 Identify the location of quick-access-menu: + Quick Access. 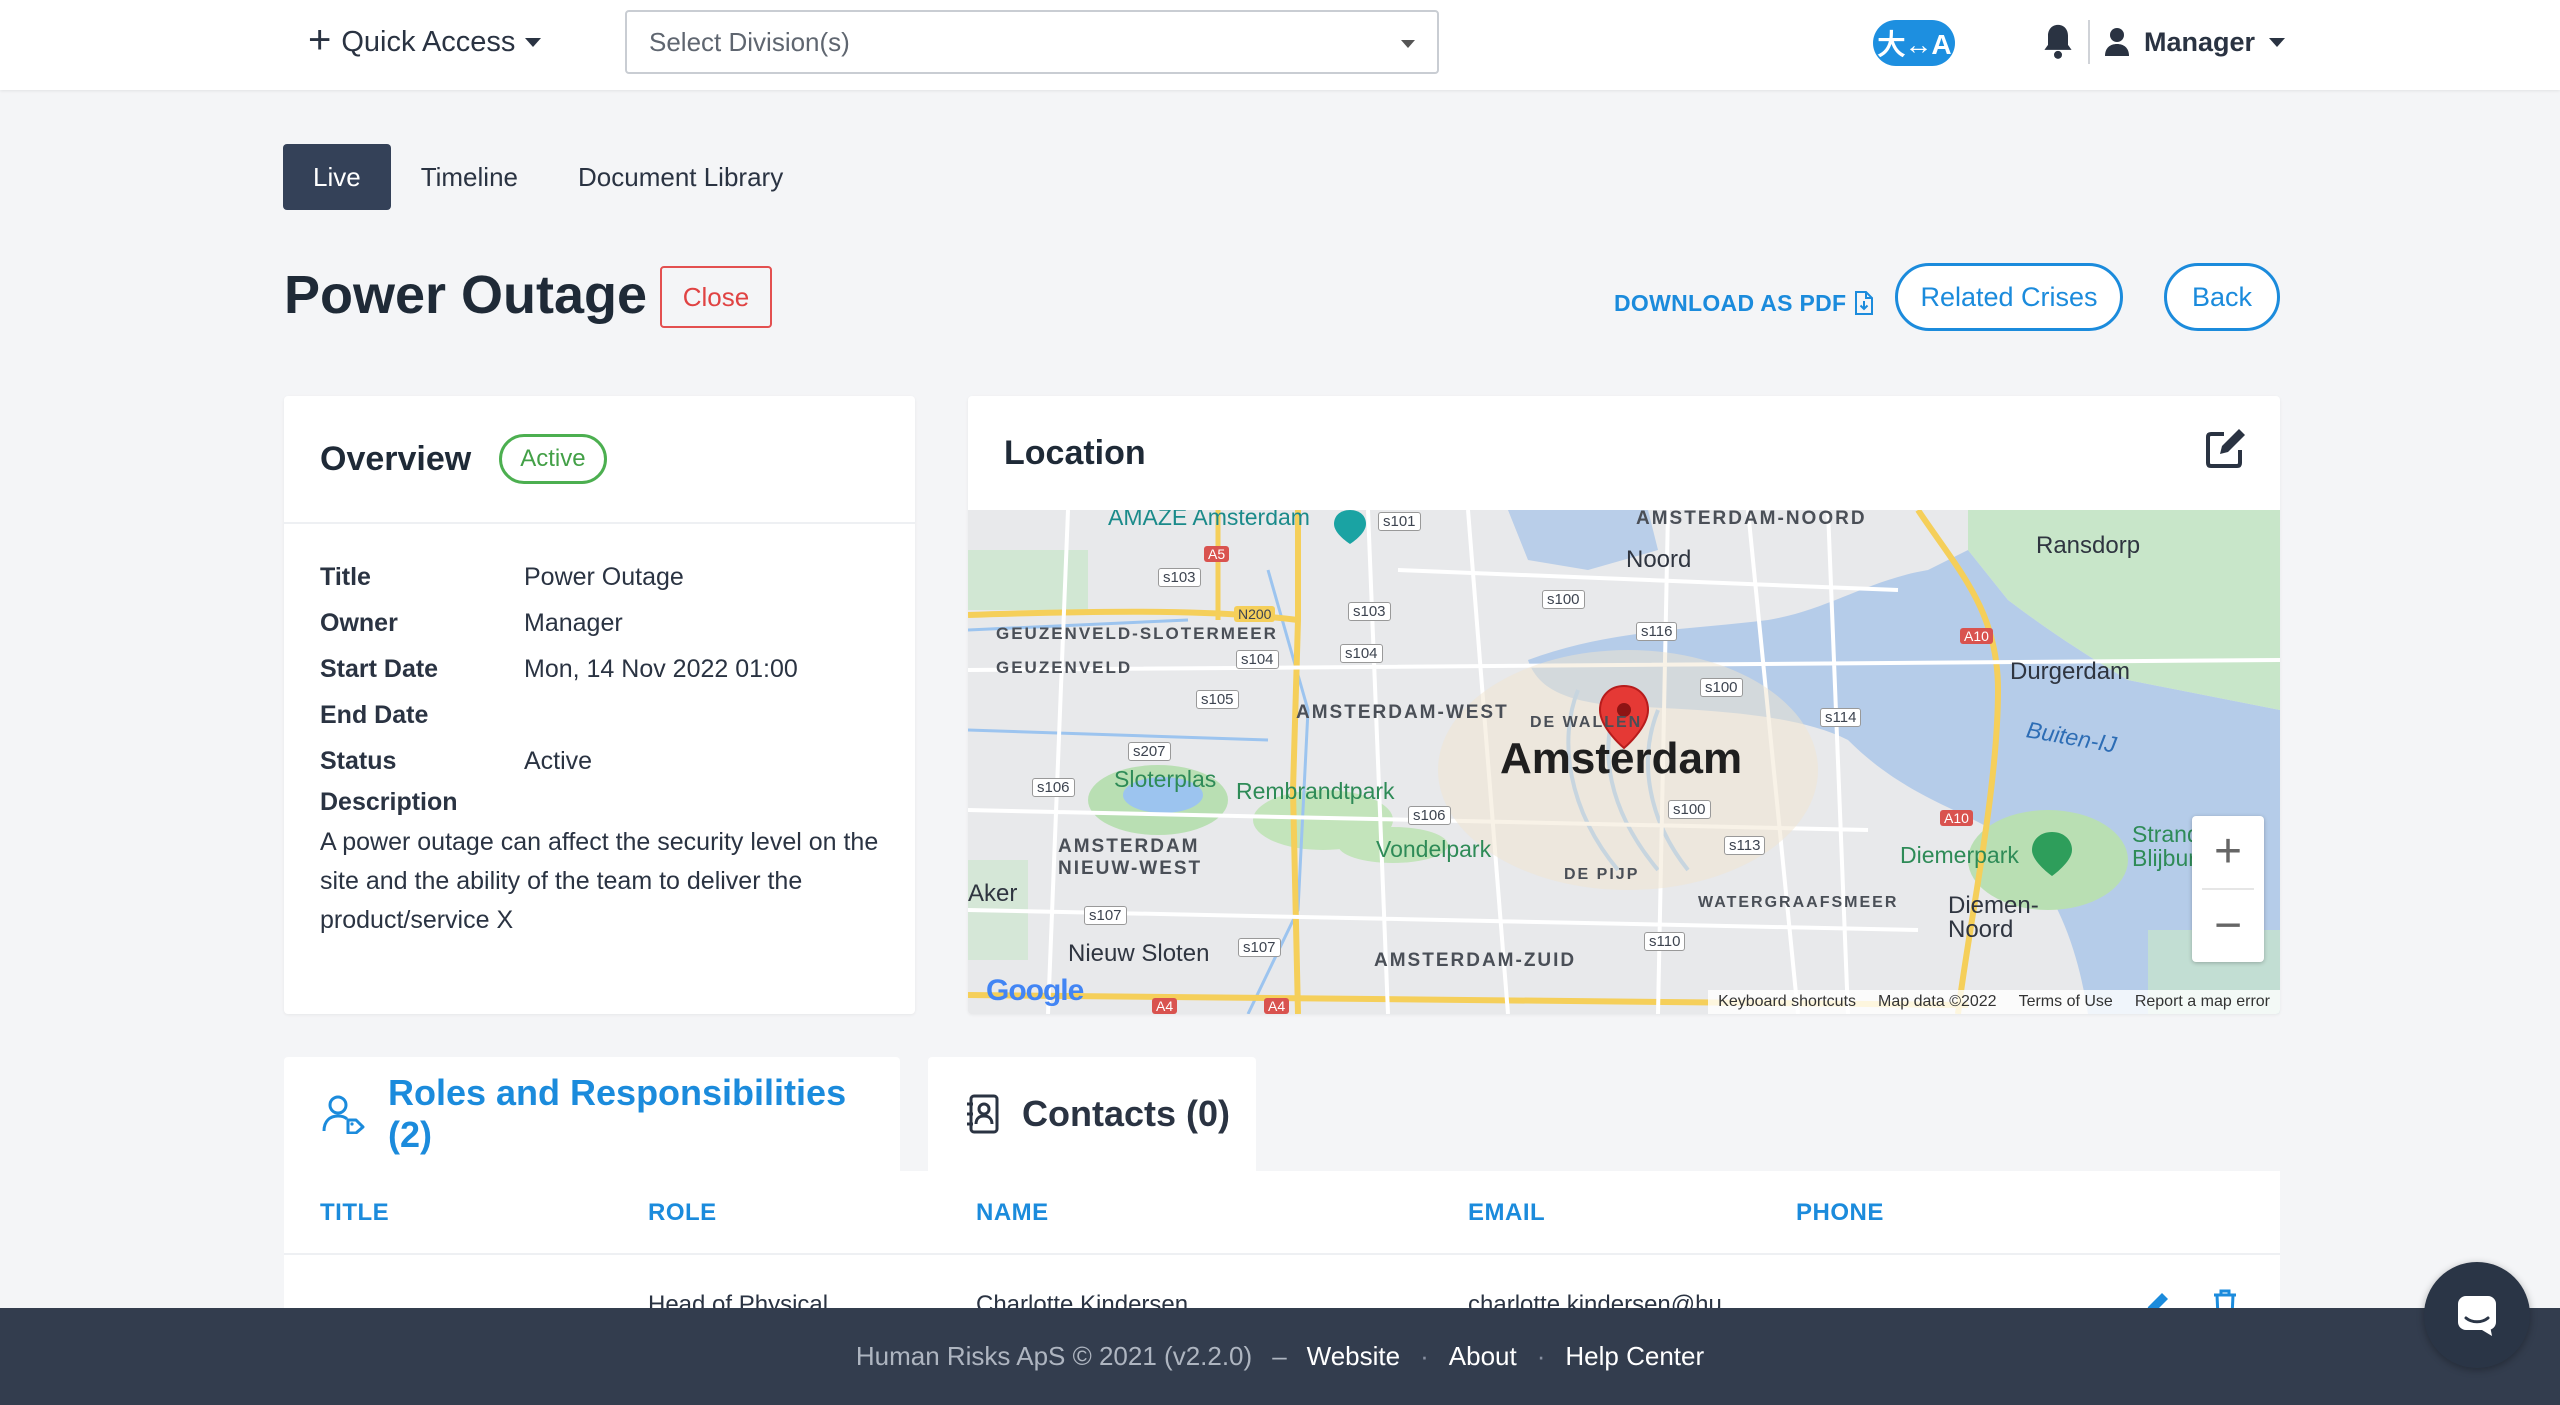
(425, 42).